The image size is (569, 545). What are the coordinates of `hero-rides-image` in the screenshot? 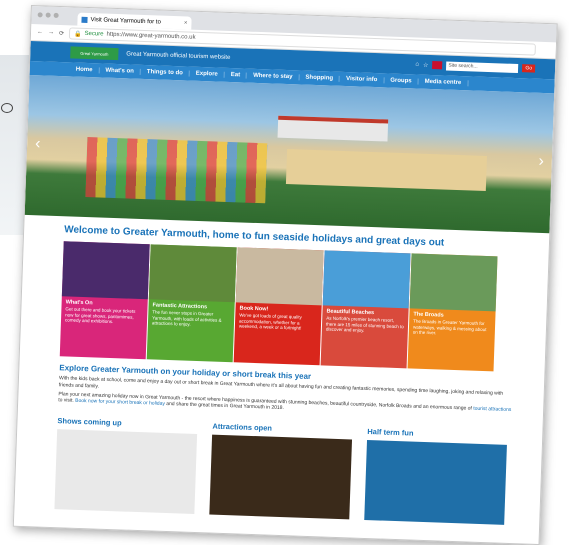 It's located at (176, 170).